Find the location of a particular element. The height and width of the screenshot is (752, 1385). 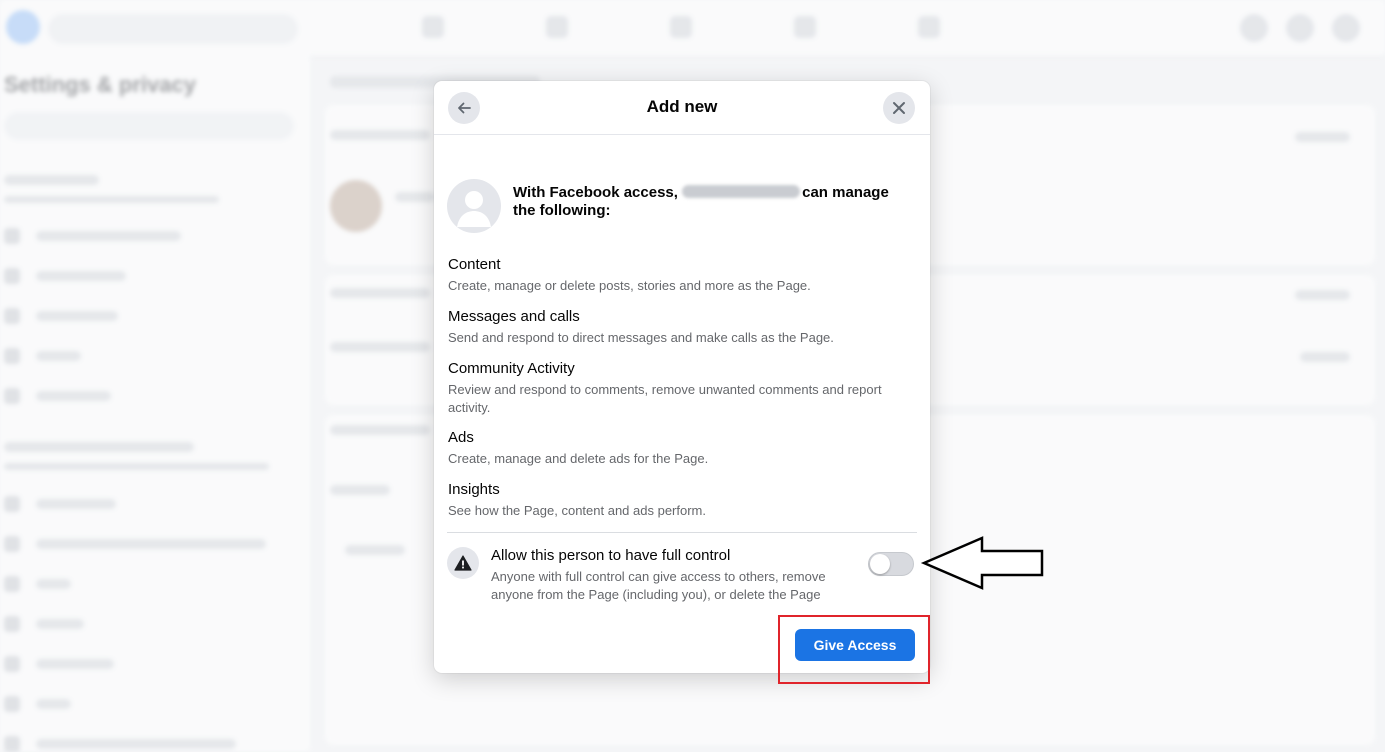

groups-icon is located at coordinates (805, 27).